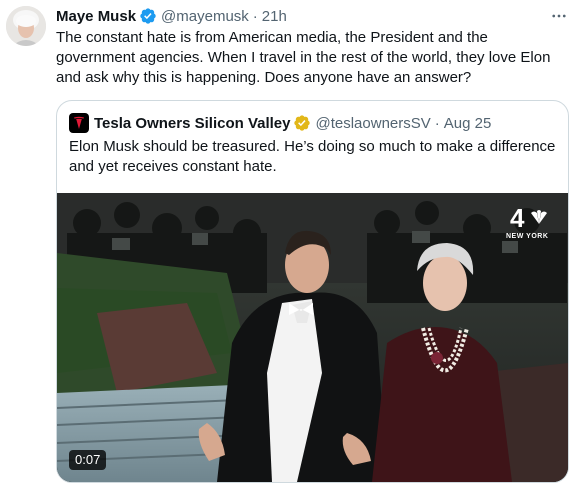 The height and width of the screenshot is (489, 581). I want to click on video-duration: 0:07, so click(88, 460).